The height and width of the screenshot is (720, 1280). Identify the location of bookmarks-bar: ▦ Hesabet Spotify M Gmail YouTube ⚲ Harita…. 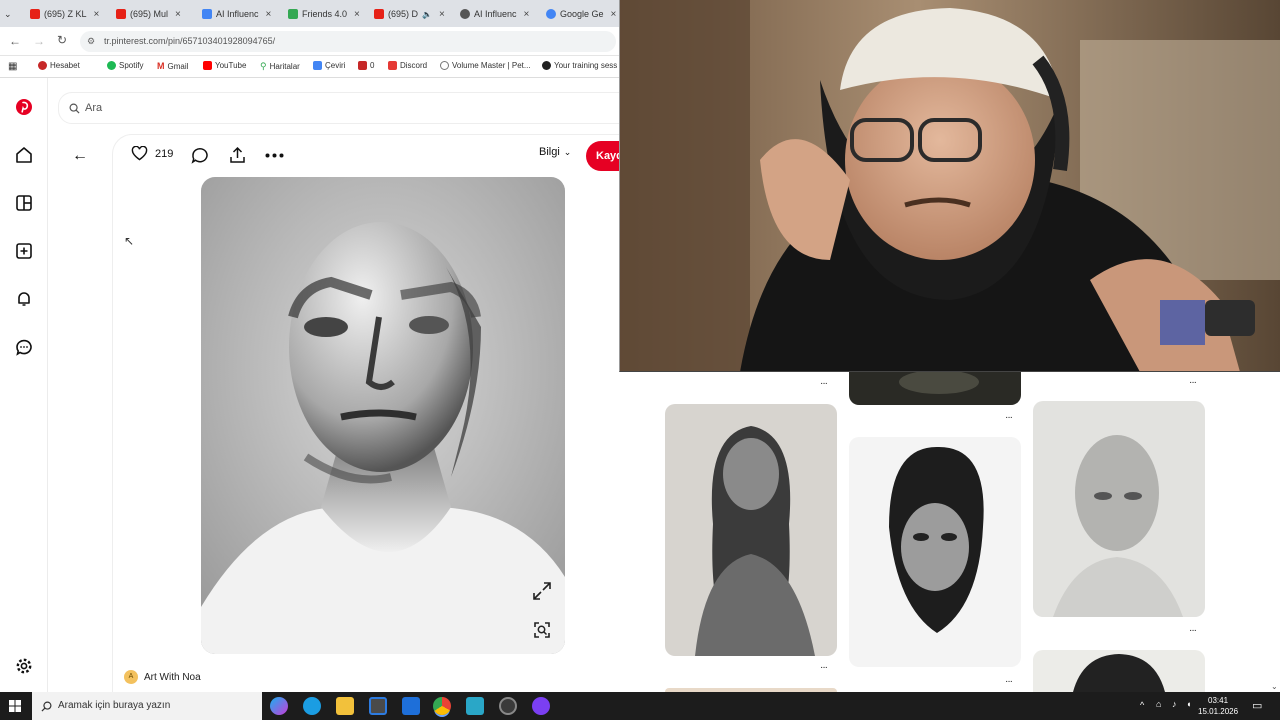
(310, 67).